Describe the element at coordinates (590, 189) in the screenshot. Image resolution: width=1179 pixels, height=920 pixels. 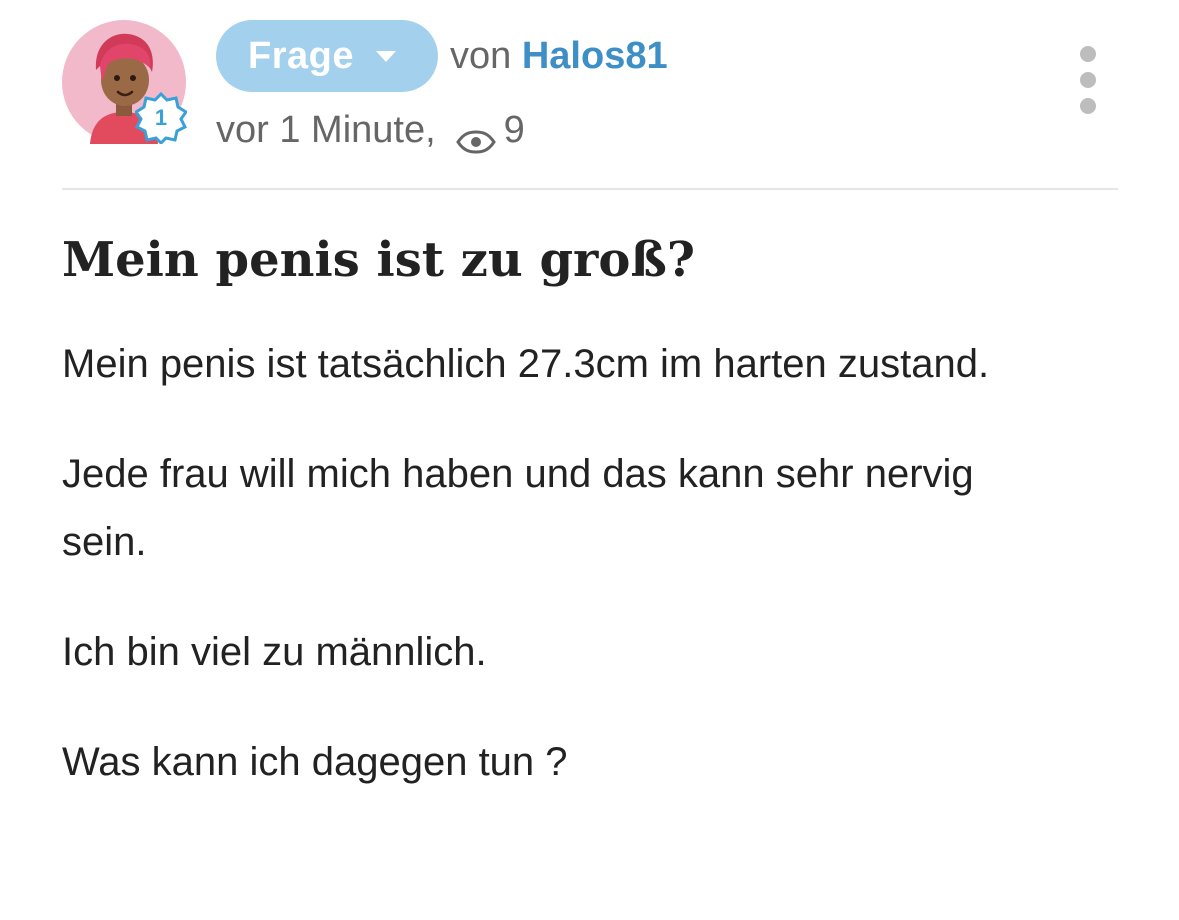
I see `divider` at that location.